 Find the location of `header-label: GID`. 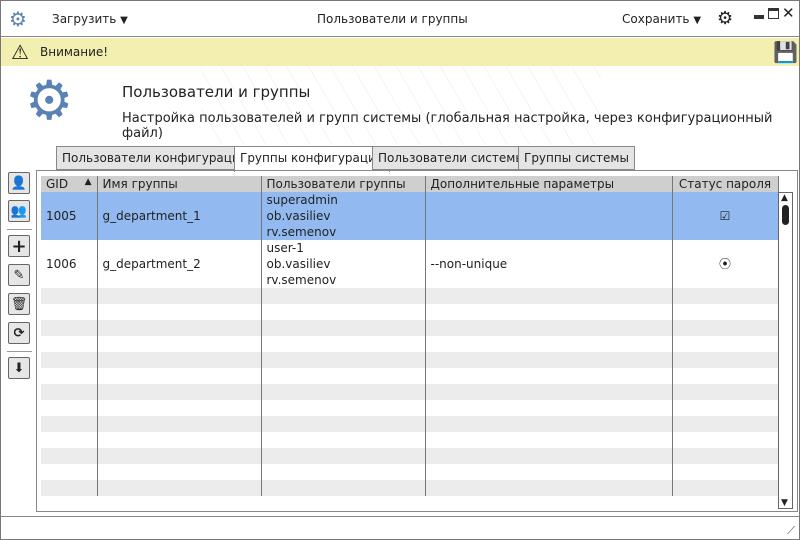

header-label: GID is located at coordinates (57, 184).